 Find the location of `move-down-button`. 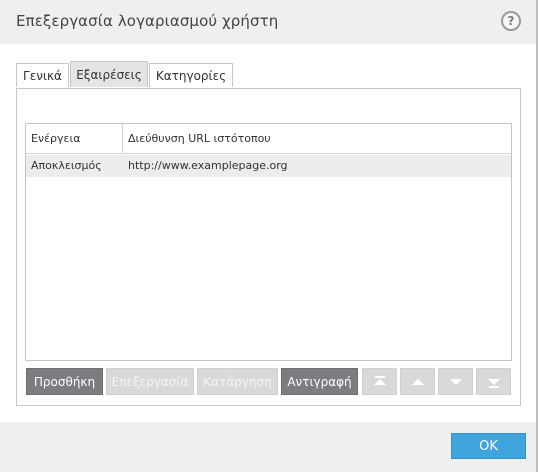

move-down-button is located at coordinates (455, 381).